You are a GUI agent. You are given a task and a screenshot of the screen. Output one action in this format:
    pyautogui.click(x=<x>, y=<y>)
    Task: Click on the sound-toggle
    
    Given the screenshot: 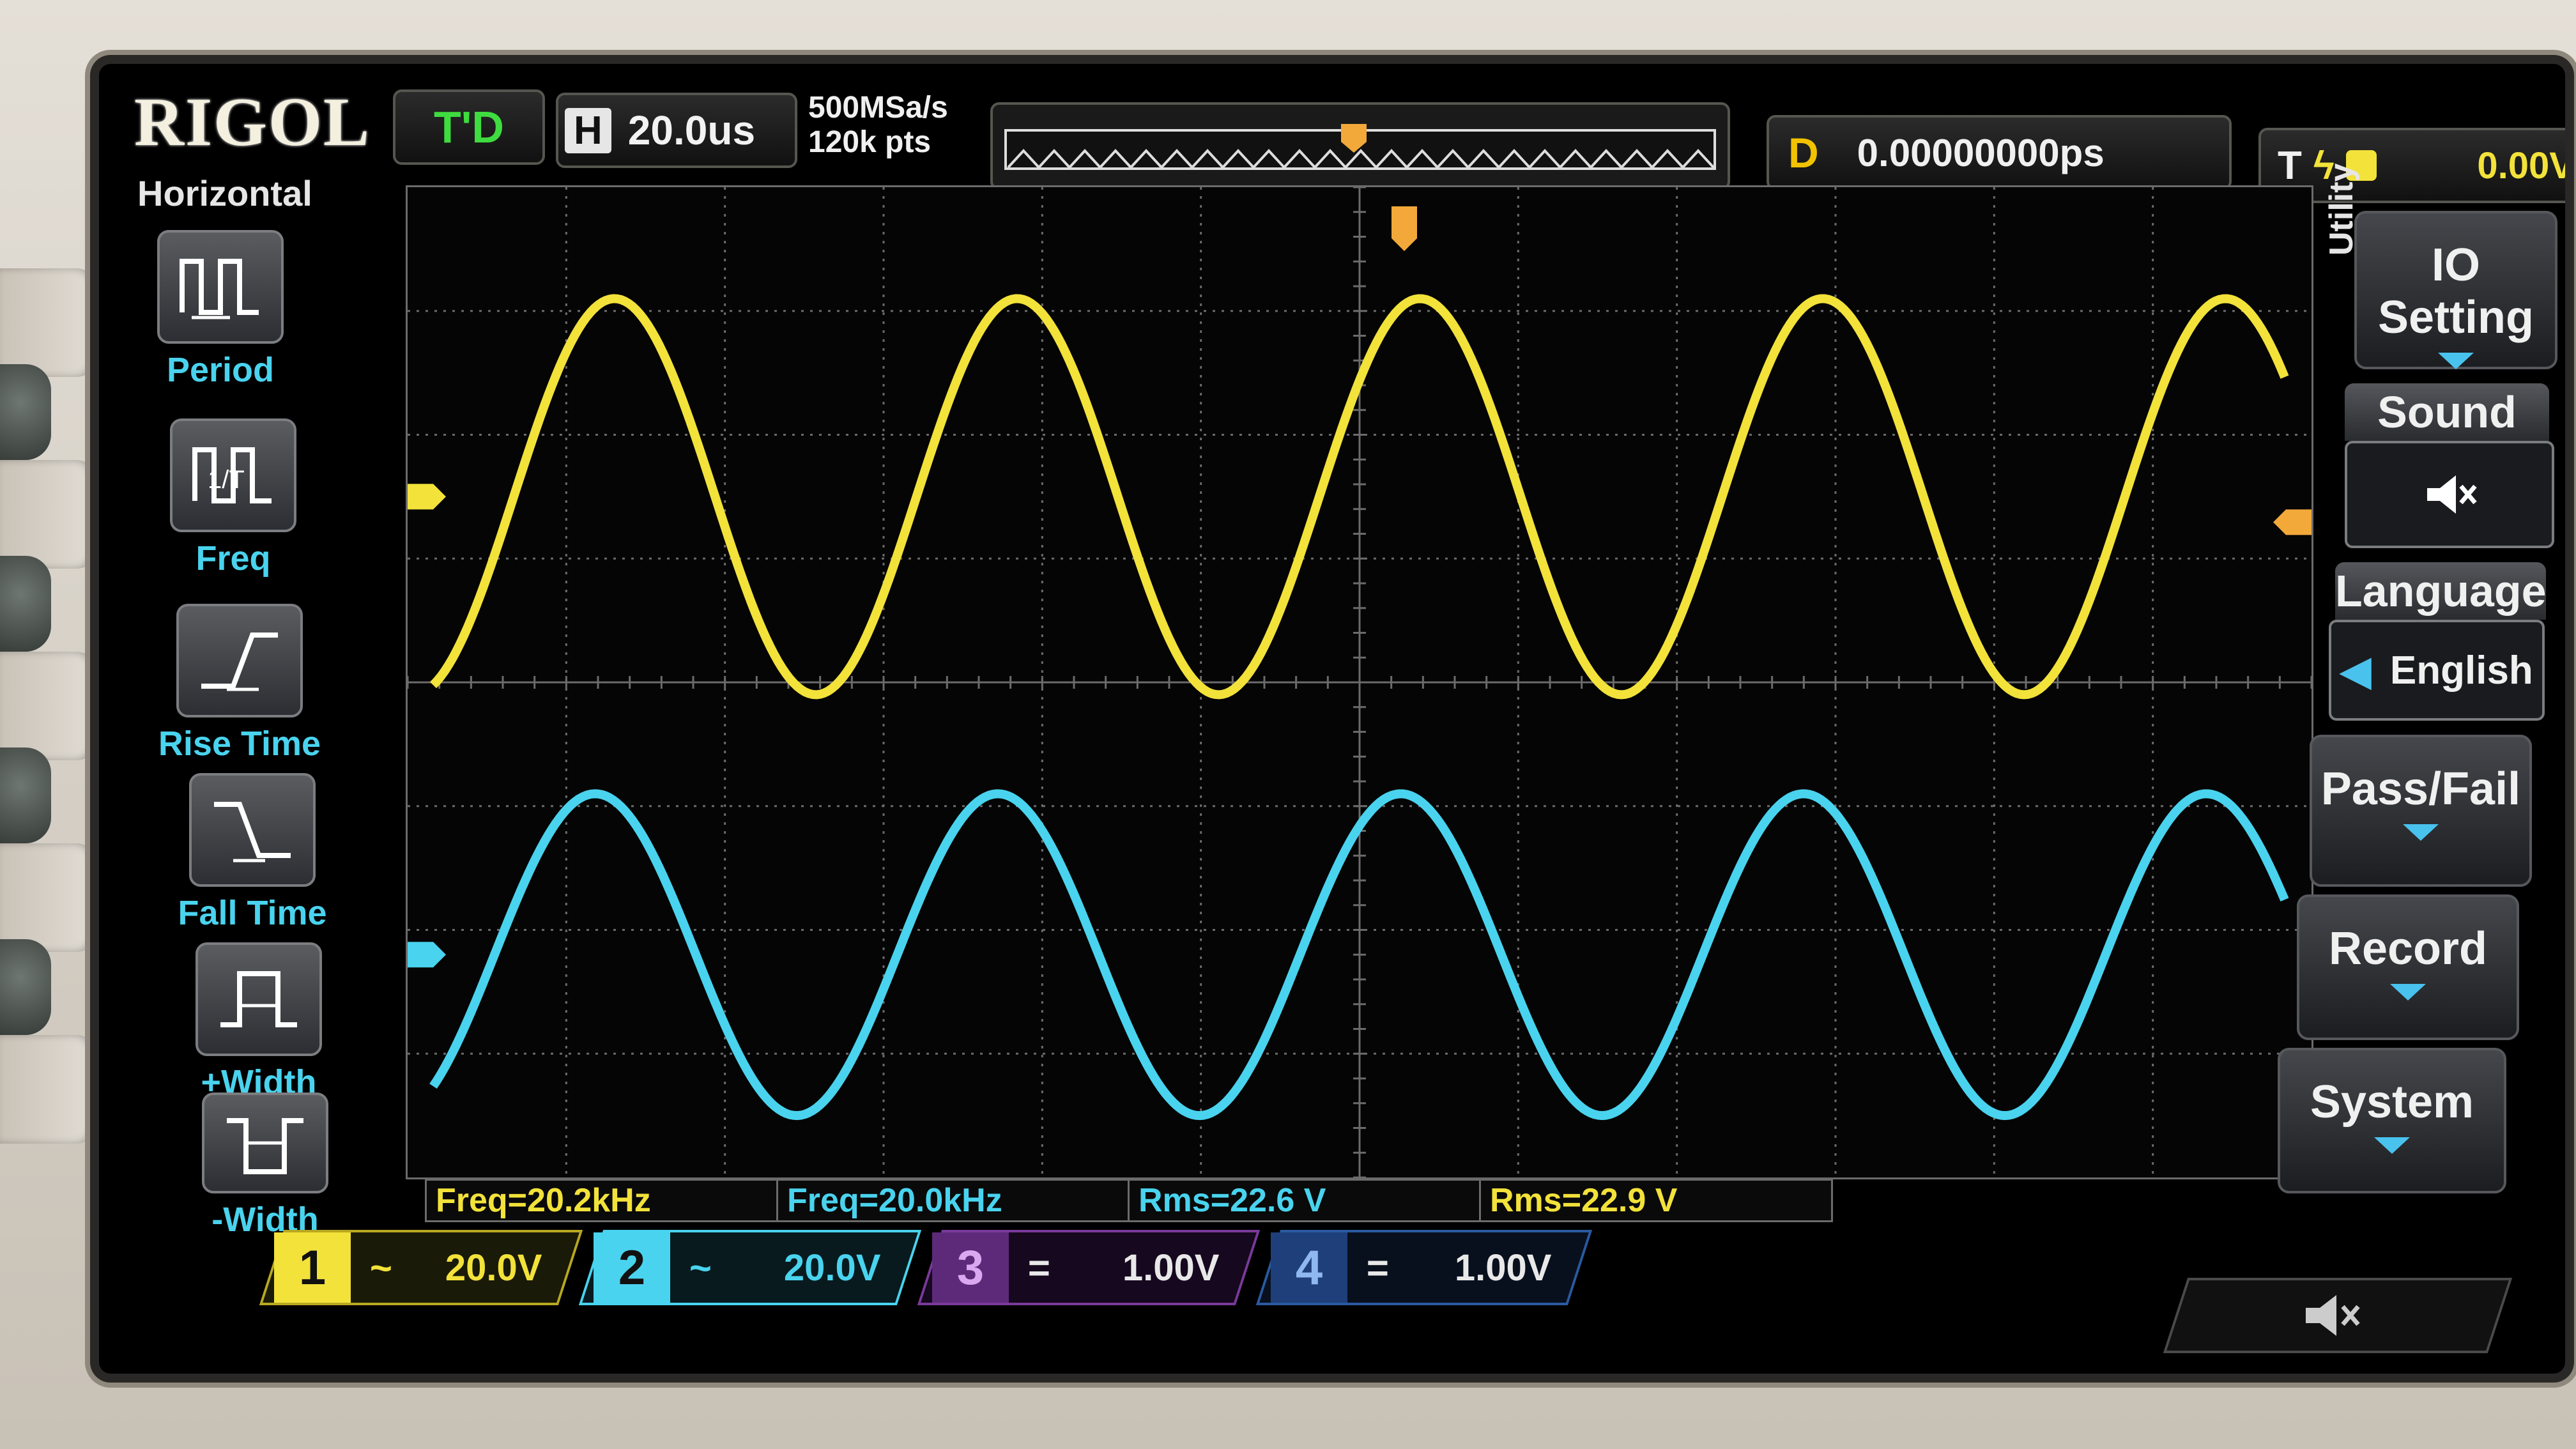 What is the action you would take?
    pyautogui.click(x=2449, y=494)
    